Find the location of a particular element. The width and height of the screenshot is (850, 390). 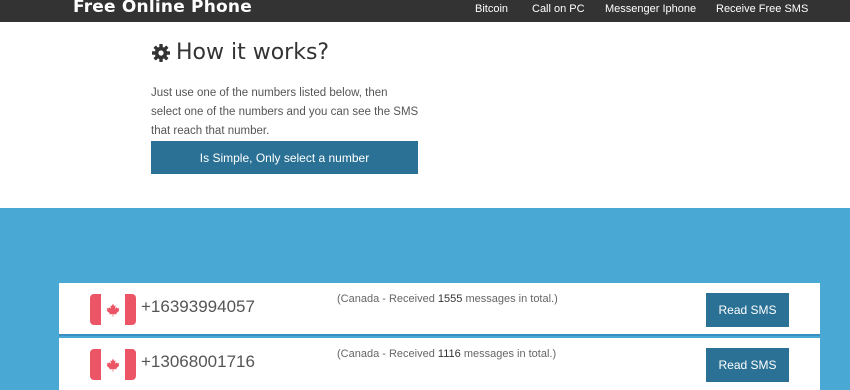

phone-number: +16393994057 is located at coordinates (198, 307).